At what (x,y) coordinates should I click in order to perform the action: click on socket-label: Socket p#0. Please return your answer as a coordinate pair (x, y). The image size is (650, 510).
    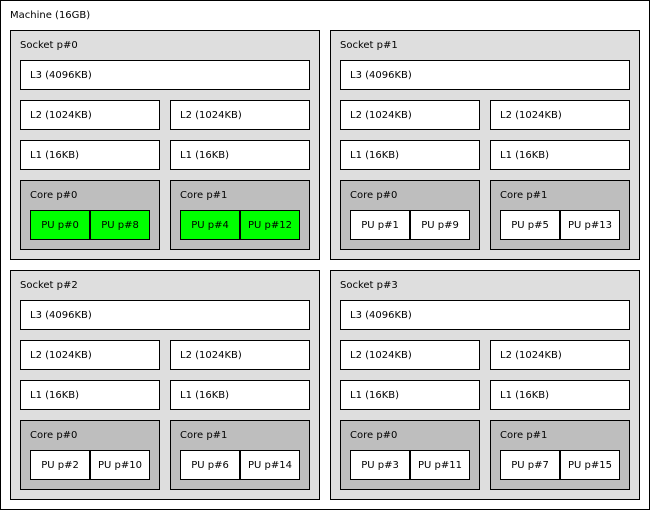
    Looking at the image, I should click on (49, 45).